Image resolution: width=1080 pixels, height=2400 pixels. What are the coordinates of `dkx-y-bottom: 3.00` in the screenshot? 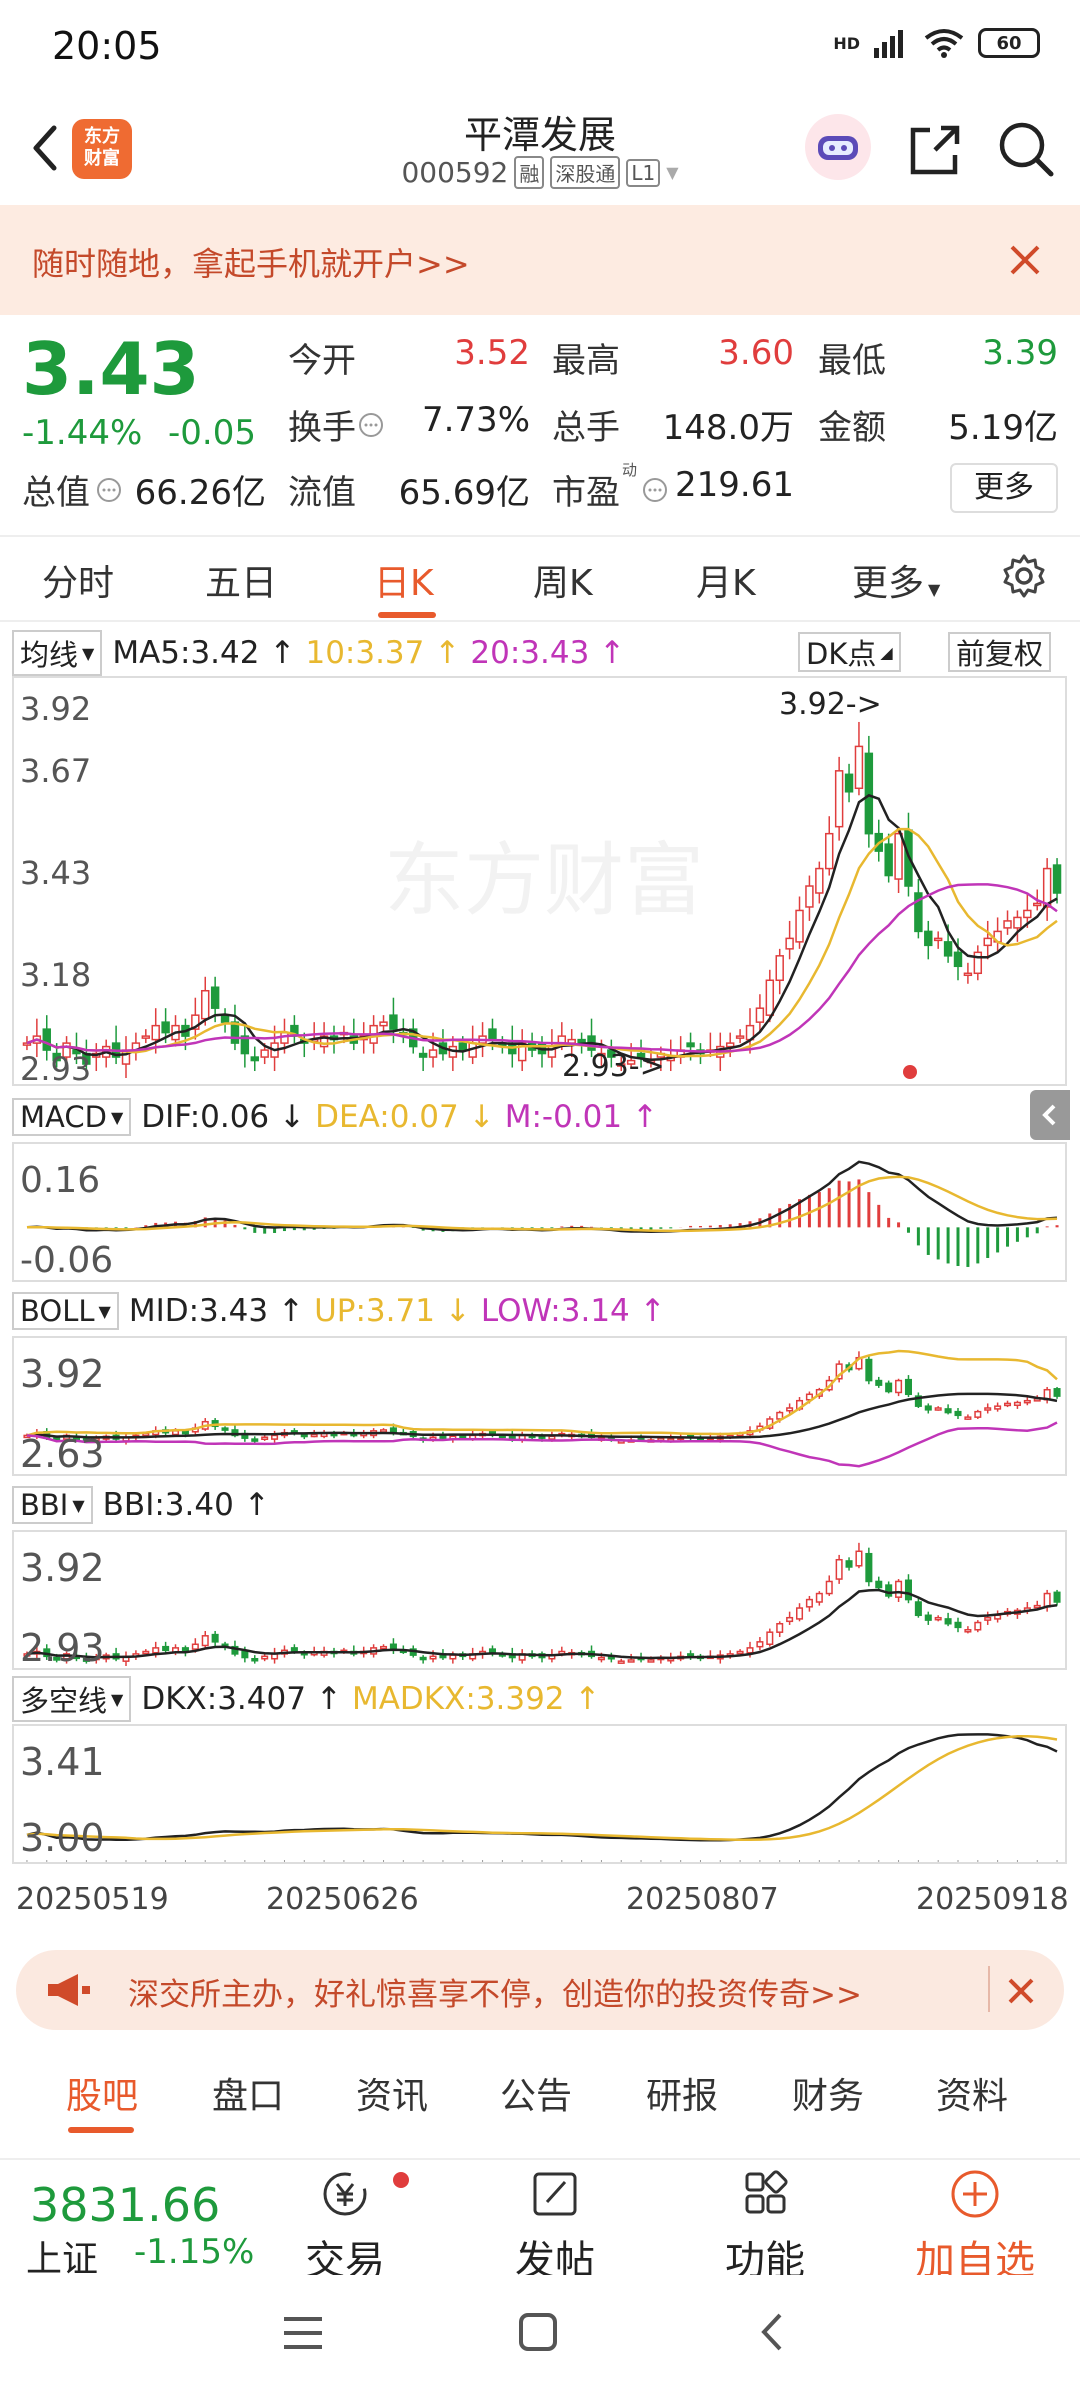 It's located at (62, 1838).